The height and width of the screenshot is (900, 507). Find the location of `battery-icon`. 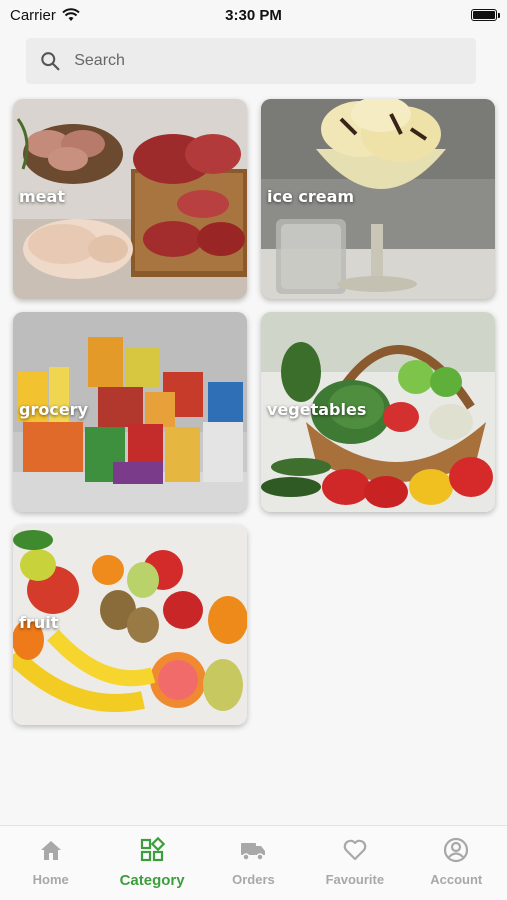

battery-icon is located at coordinates (485, 15).